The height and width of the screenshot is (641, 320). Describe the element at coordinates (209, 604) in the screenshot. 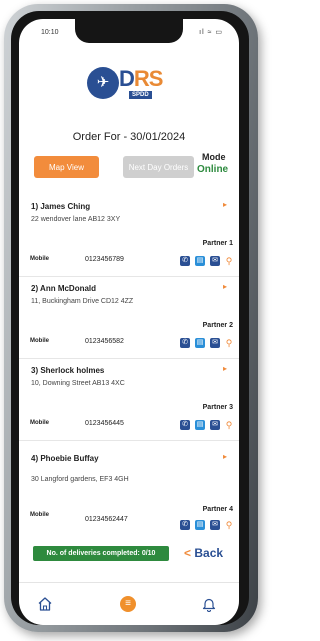

I see `notification-bell-icon` at that location.